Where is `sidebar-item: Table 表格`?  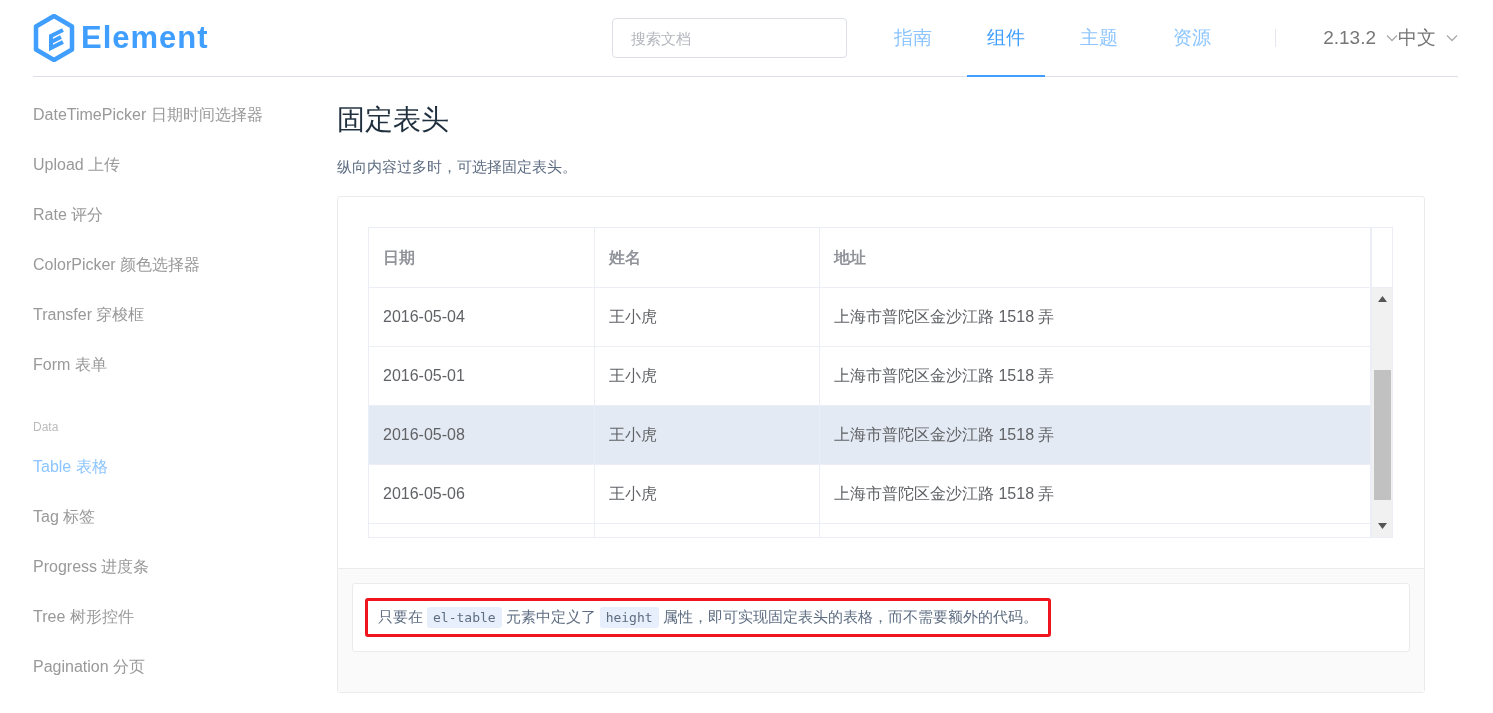 sidebar-item: Table 表格 is located at coordinates (185, 469).